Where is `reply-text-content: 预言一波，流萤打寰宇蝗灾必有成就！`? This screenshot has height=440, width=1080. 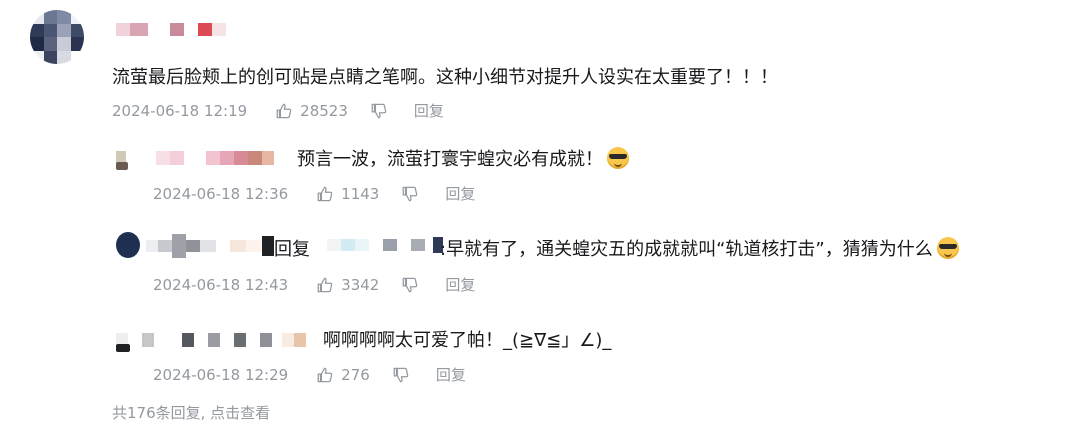 reply-text-content: 预言一波，流萤打寰宇蝗灾必有成就！ is located at coordinates (450, 159).